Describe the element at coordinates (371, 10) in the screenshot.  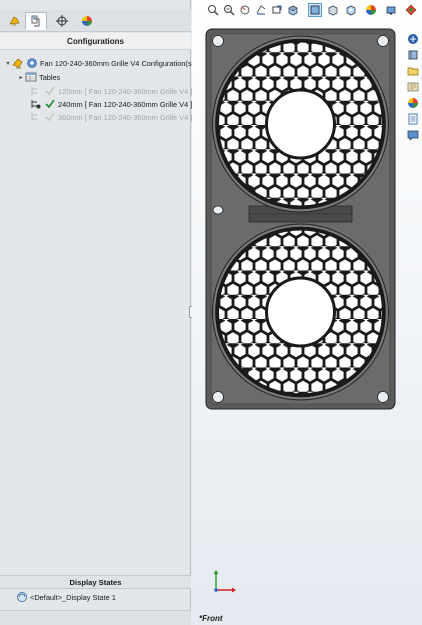
I see `apply-scene-icon` at that location.